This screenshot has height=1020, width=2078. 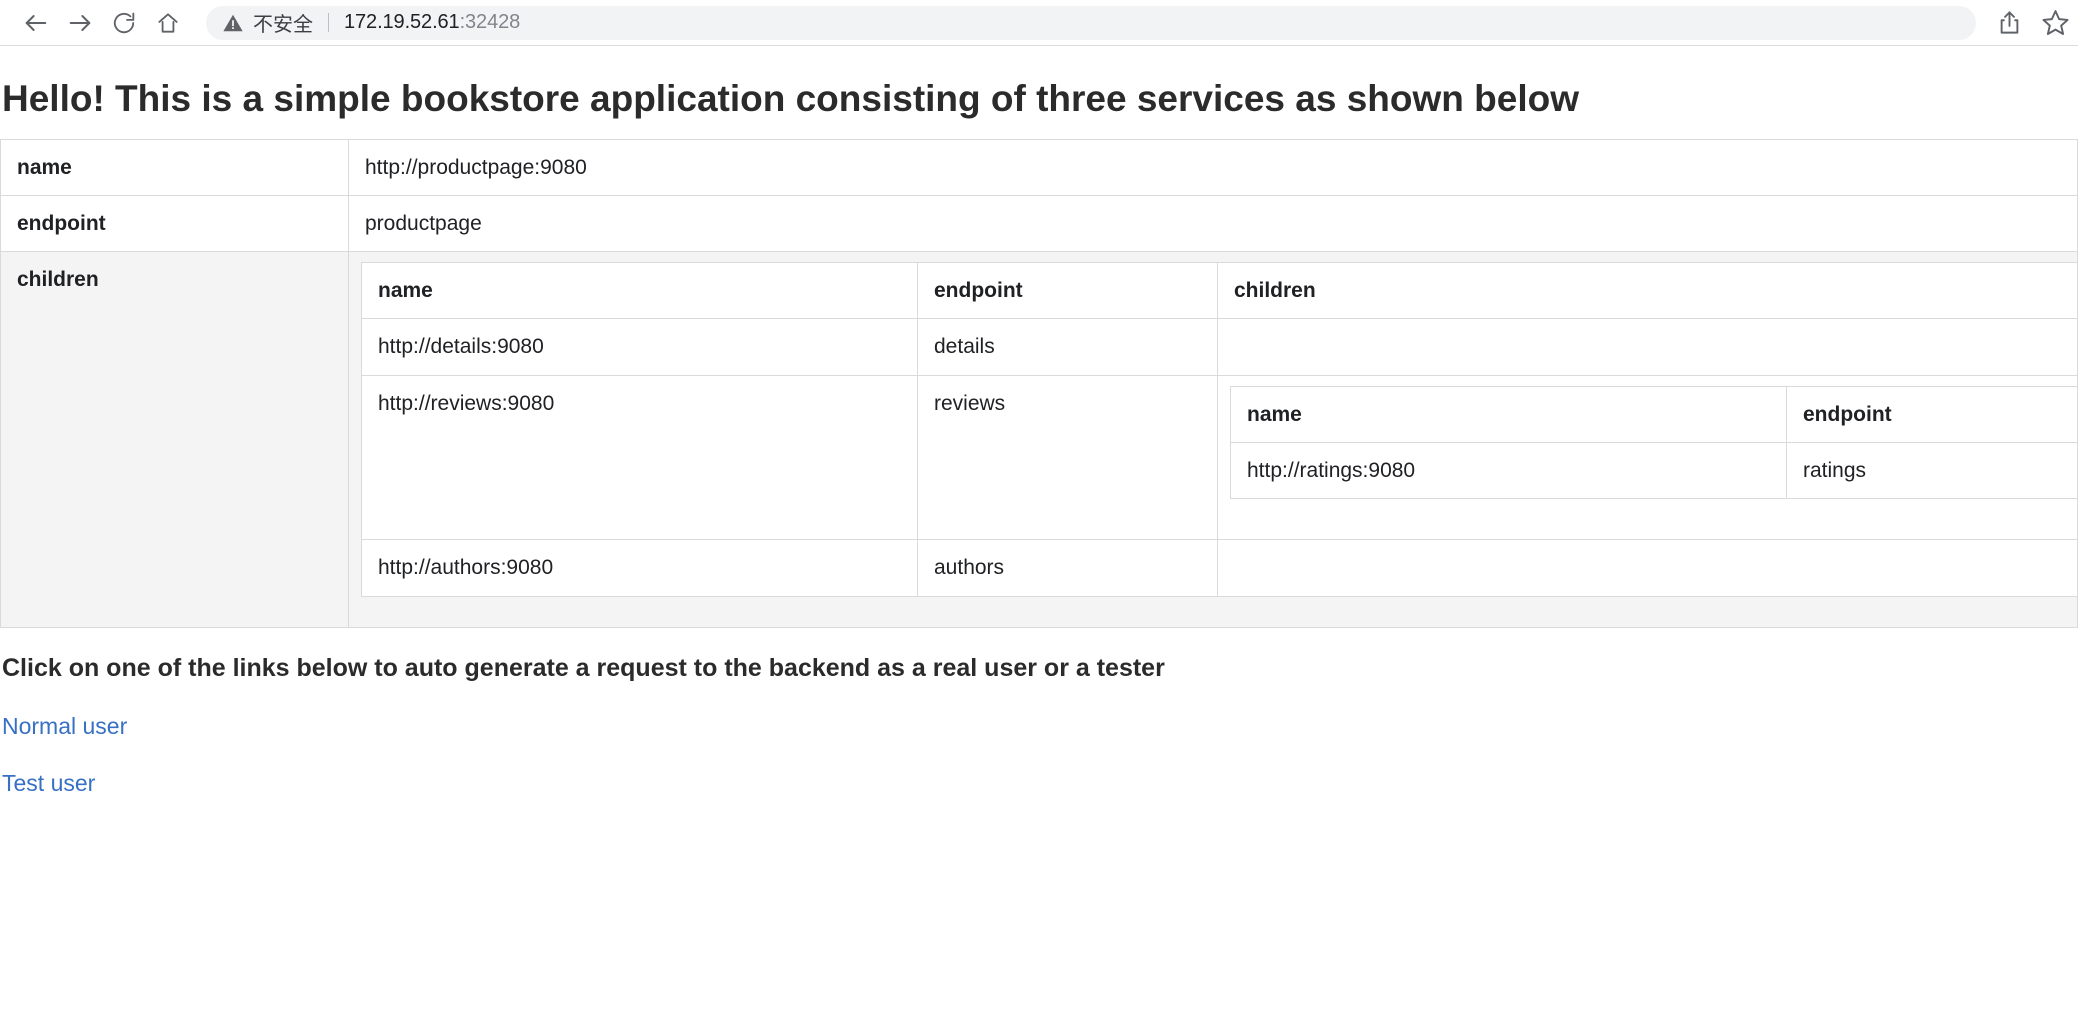 What do you see at coordinates (639, 347) in the screenshot?
I see `cell-name: http://details:9080` at bounding box center [639, 347].